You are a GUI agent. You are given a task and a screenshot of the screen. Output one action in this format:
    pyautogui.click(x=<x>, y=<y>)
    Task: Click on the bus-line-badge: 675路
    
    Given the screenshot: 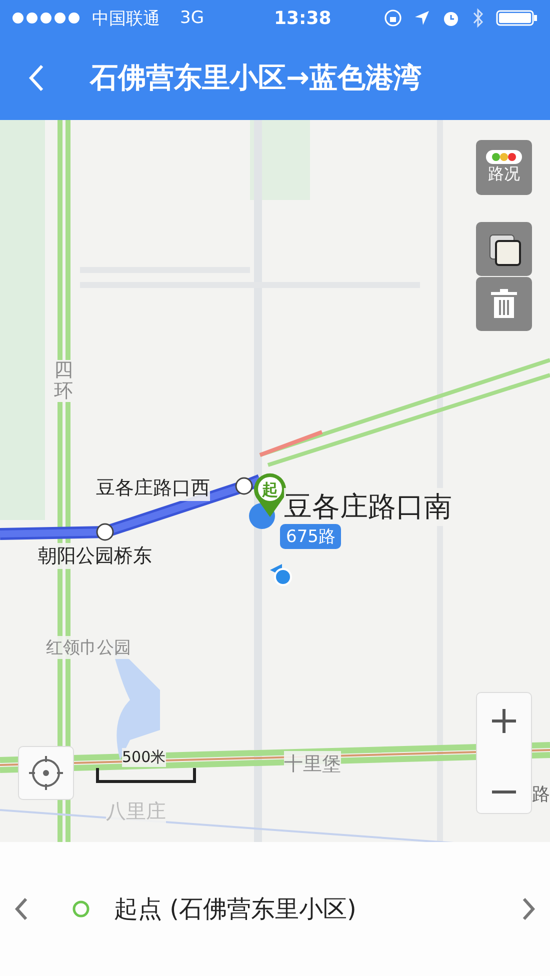 What is the action you would take?
    pyautogui.click(x=311, y=536)
    